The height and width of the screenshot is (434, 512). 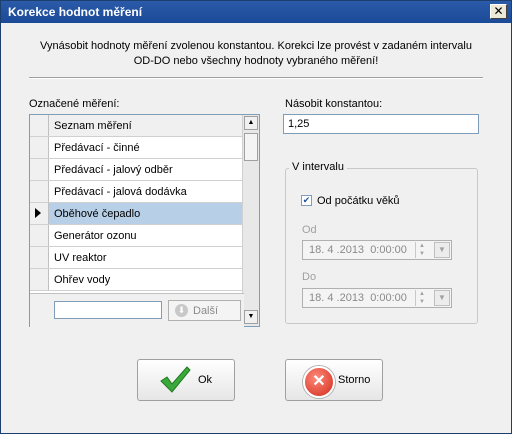 I want to click on checkmark-icon: ✔, so click(x=306, y=200).